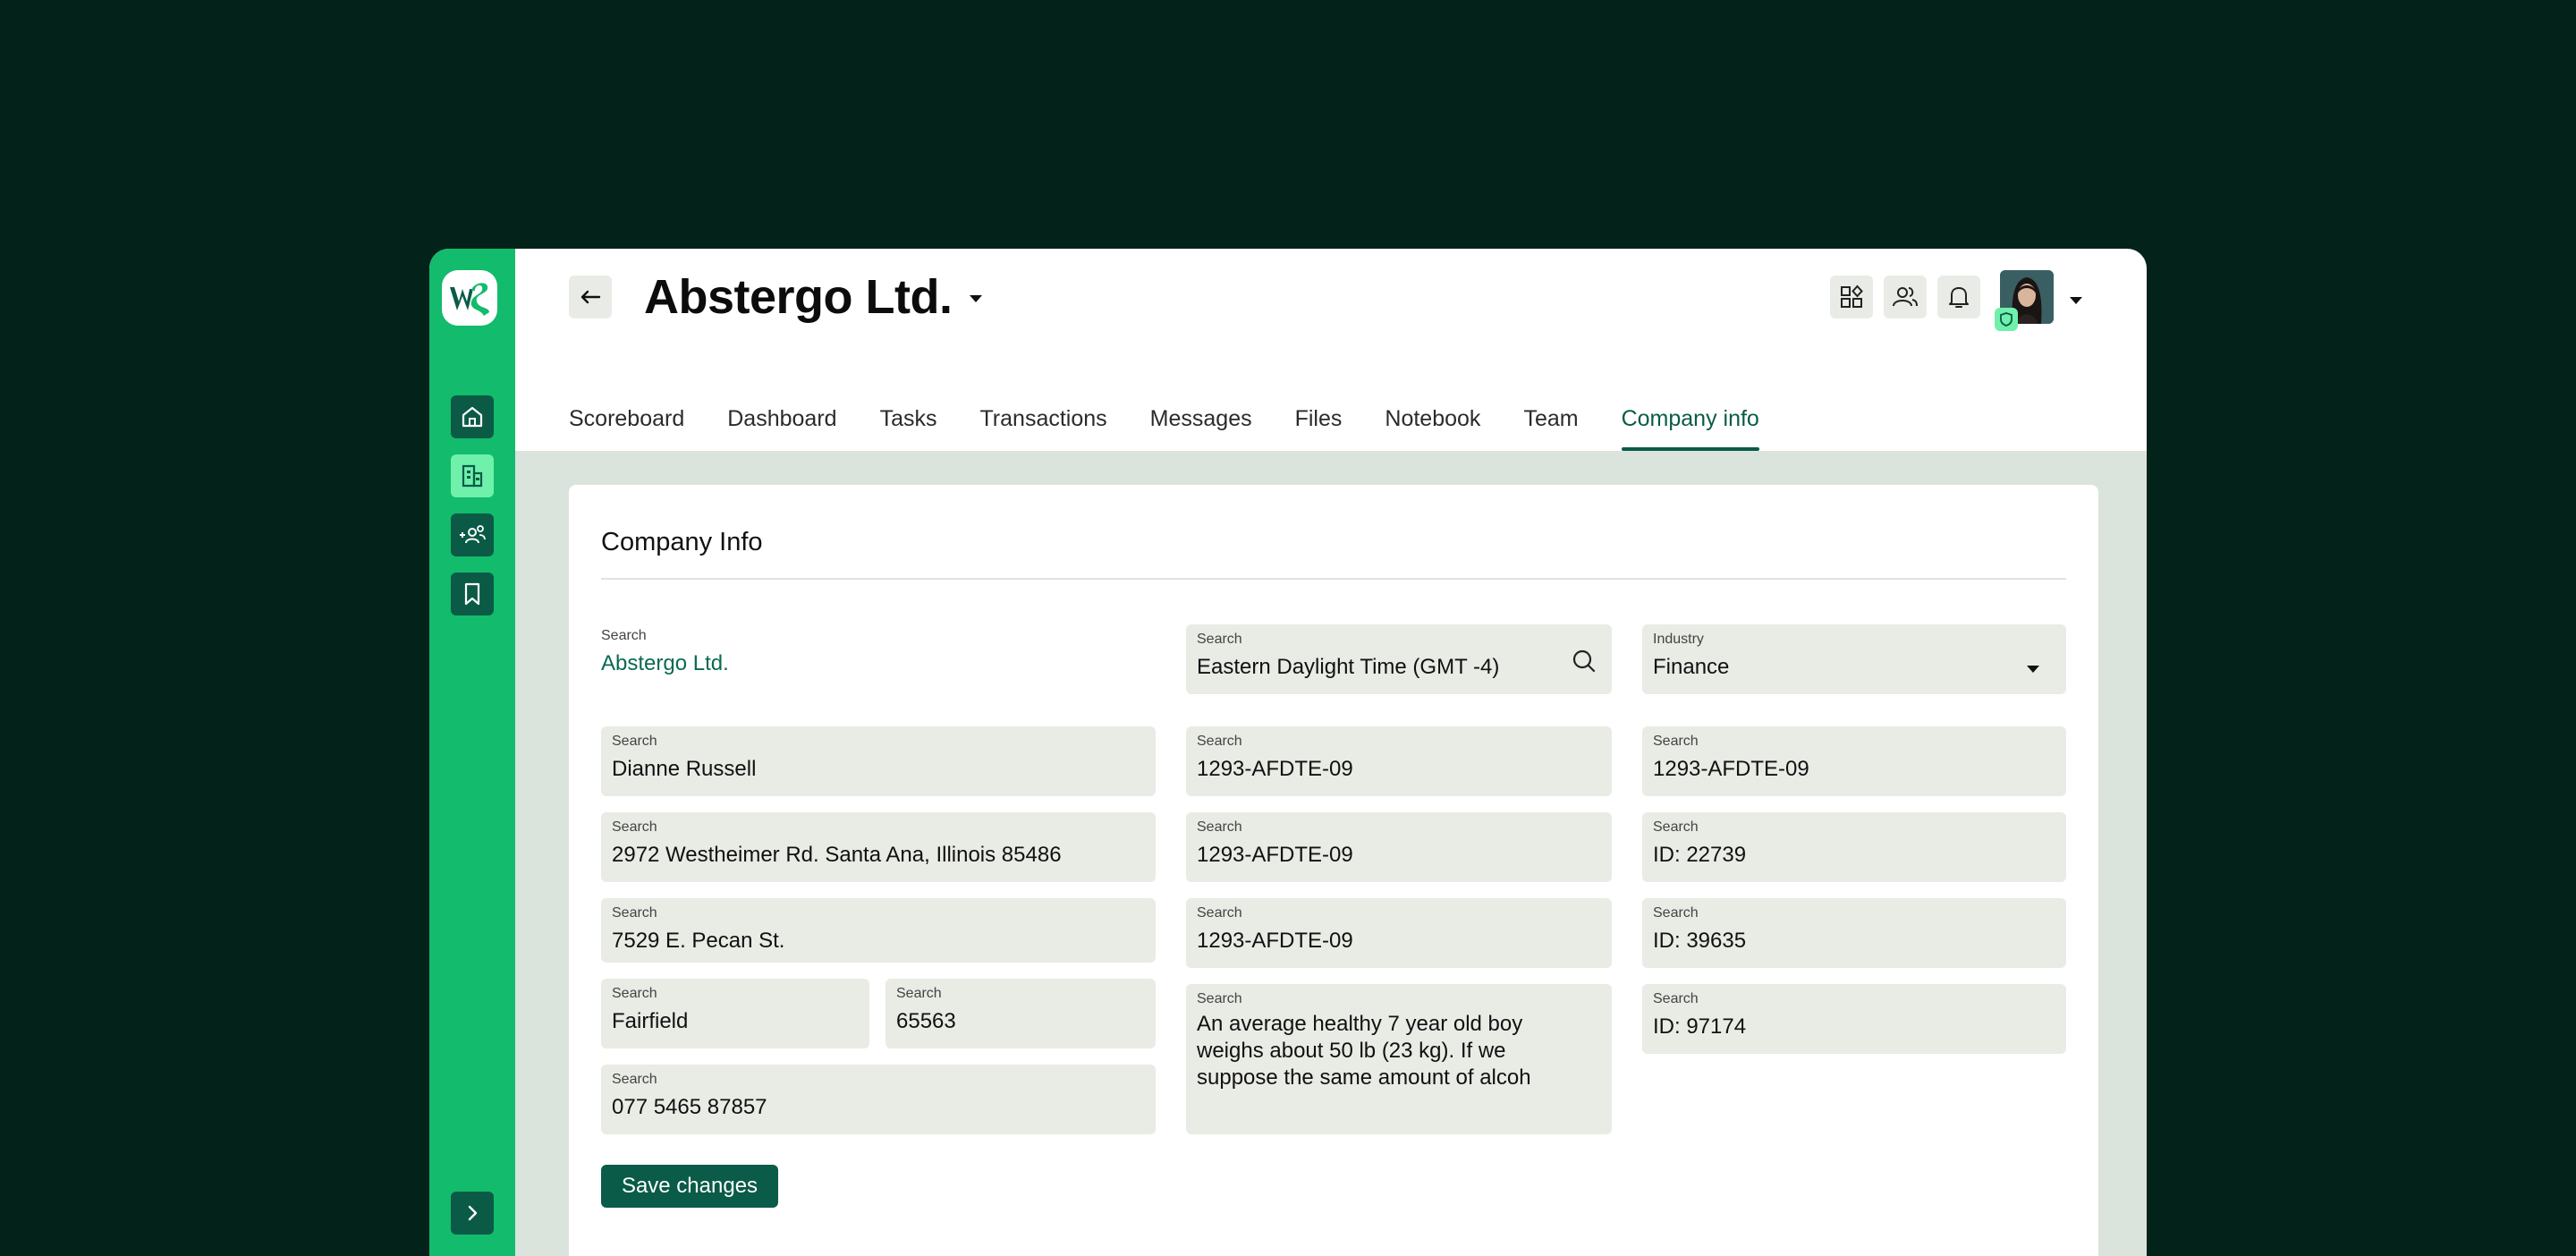  I want to click on arrow-left-icon, so click(590, 297).